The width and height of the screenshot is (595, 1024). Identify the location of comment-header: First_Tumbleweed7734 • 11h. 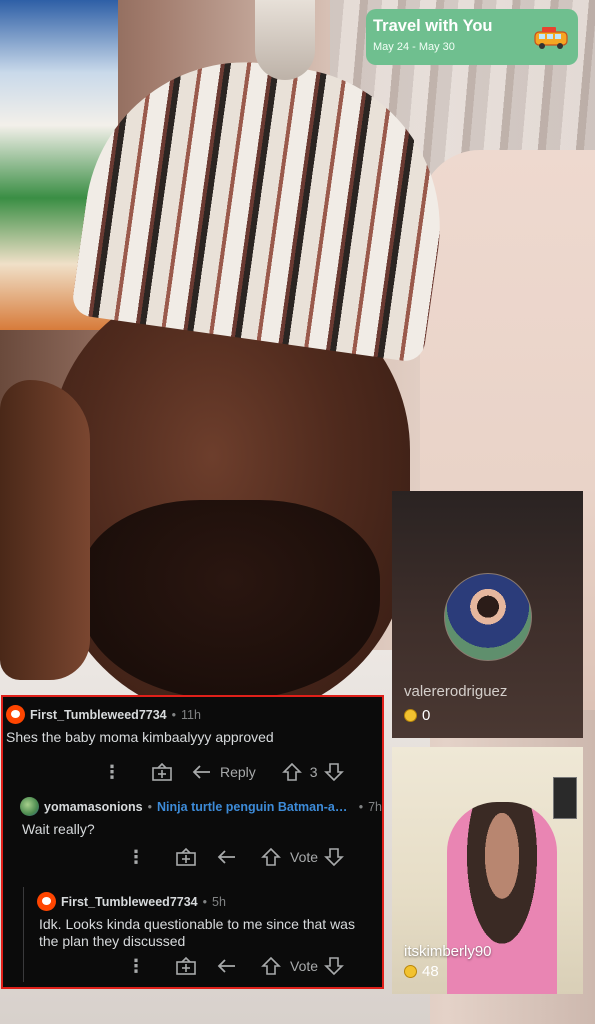
(194, 714).